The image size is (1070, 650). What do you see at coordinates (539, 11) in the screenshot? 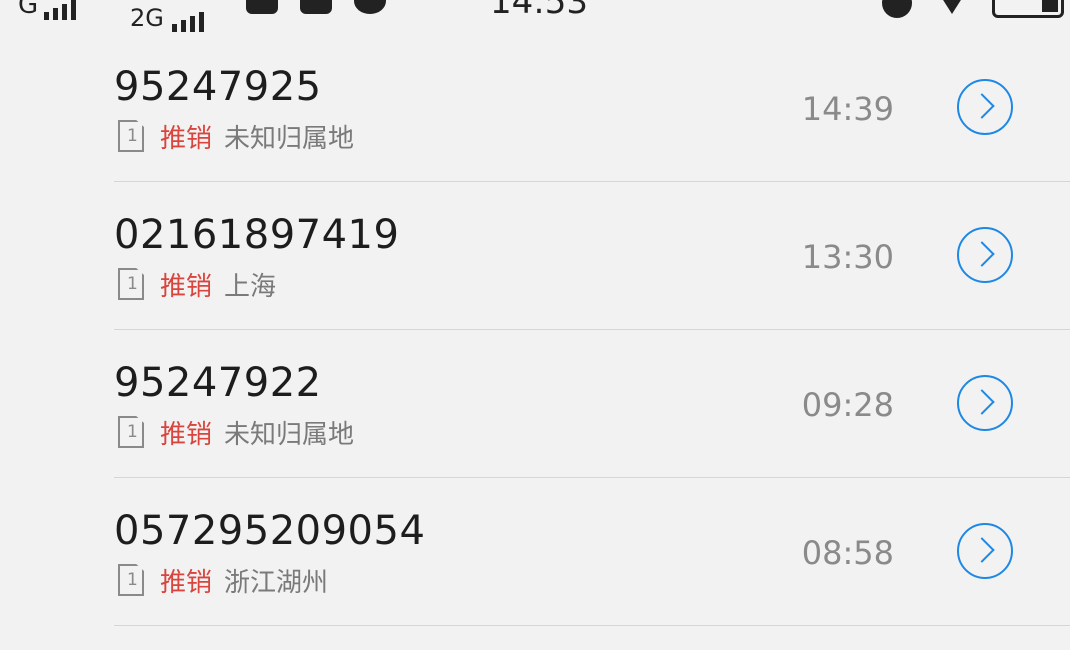
I see `status-time: 14:53` at bounding box center [539, 11].